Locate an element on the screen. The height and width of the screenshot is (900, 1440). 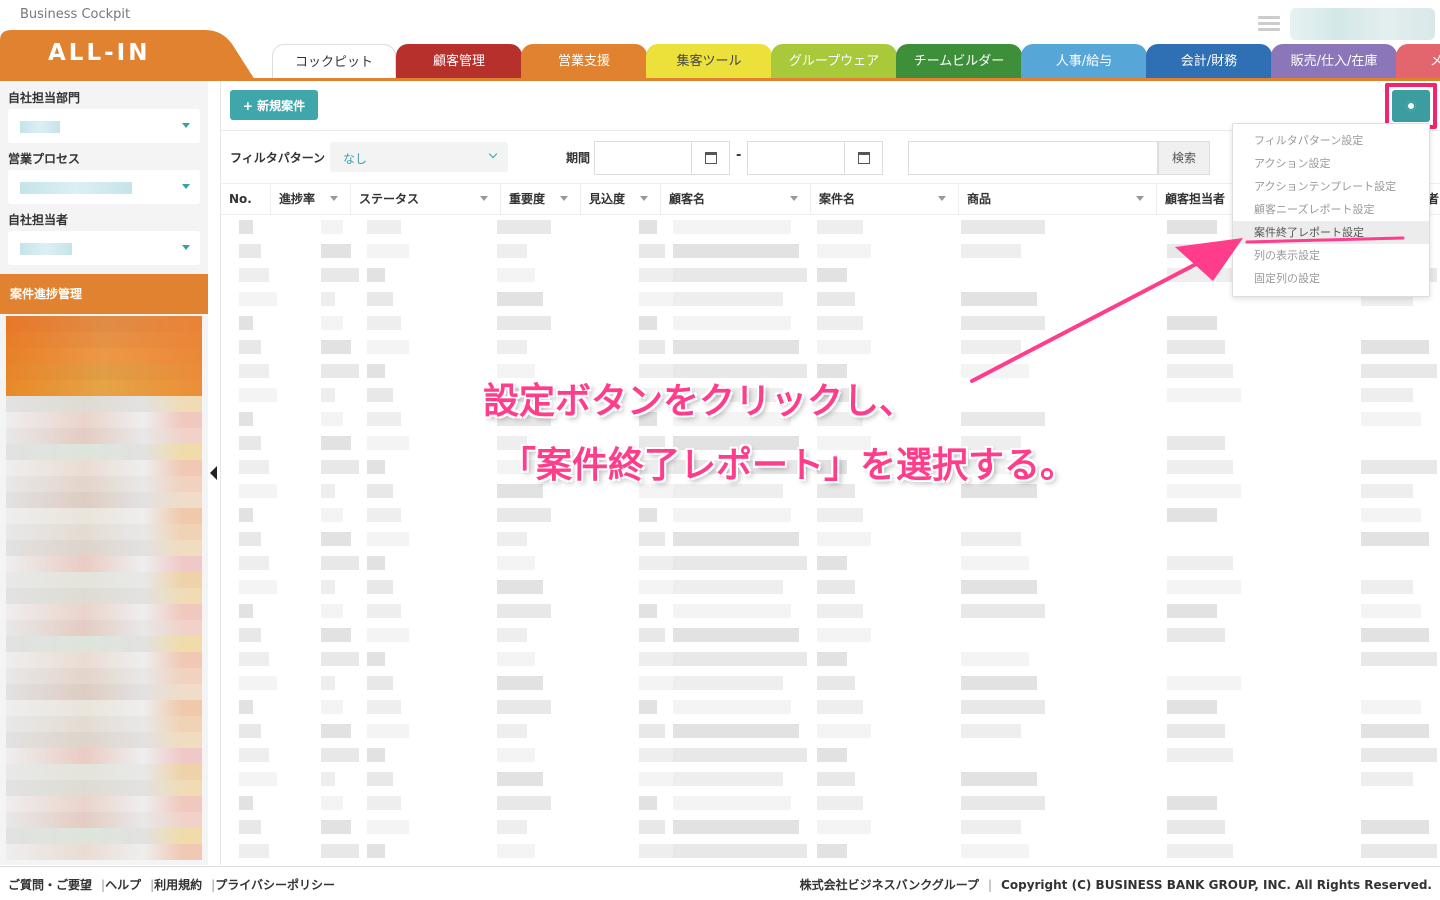
column-header: 見込度 is located at coordinates (621, 199).